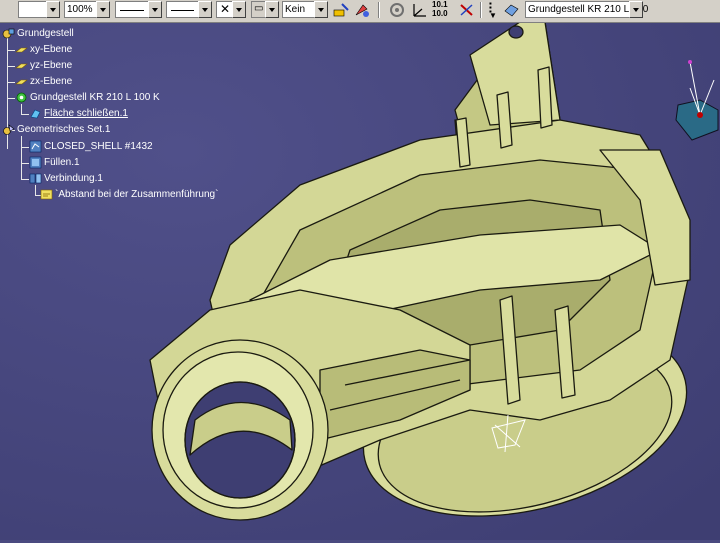 Image resolution: width=720 pixels, height=543 pixels. Describe the element at coordinates (137, 194) in the screenshot. I see `tree-label: `Abstand bei der Zusammenführung`` at that location.